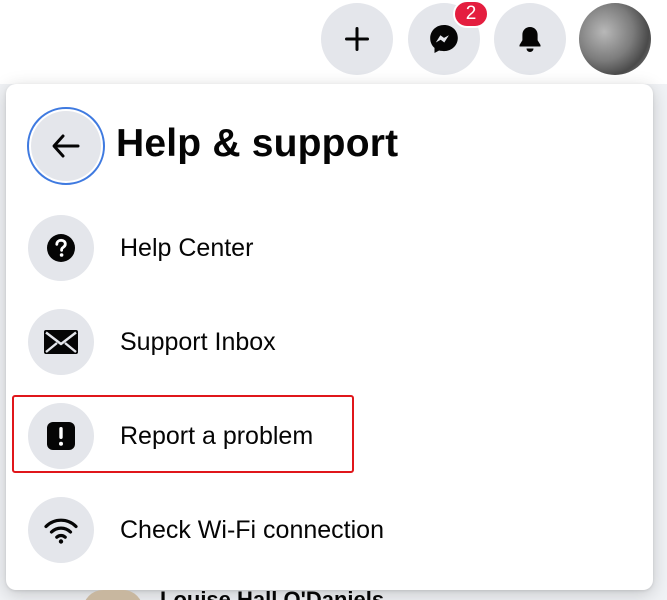  Describe the element at coordinates (471, 14) in the screenshot. I see `notification-count-badge: 2` at that location.